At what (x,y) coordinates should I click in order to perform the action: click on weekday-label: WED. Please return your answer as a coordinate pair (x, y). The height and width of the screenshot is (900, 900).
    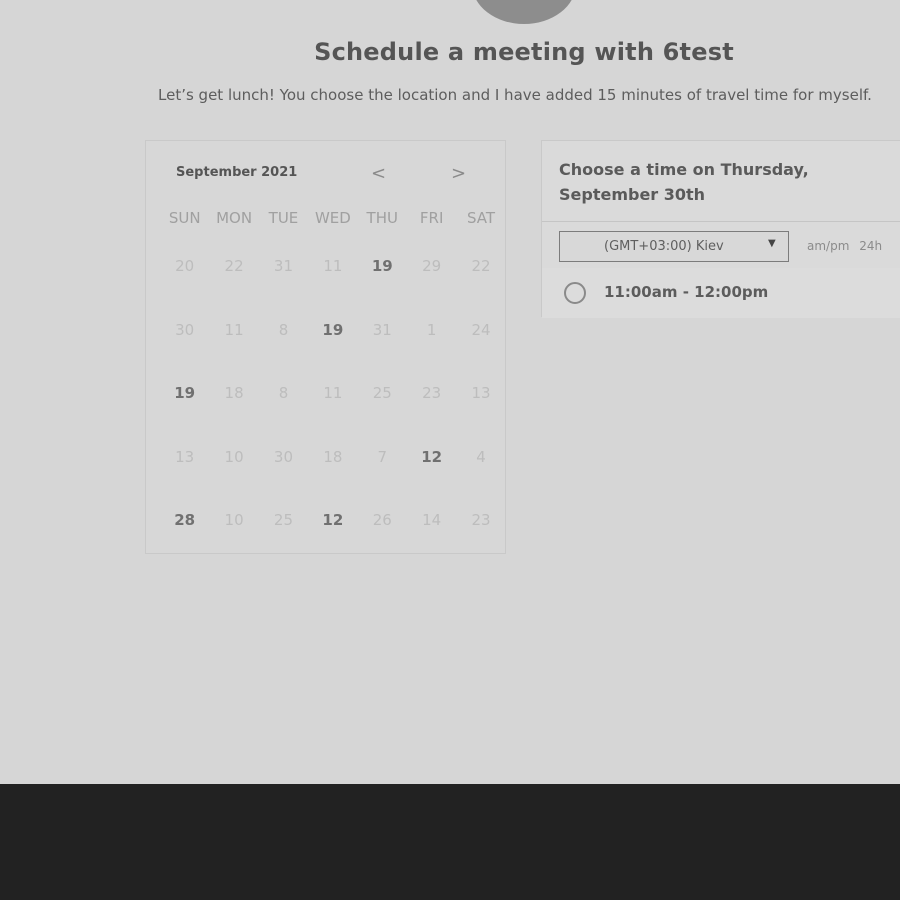
    Looking at the image, I should click on (332, 218).